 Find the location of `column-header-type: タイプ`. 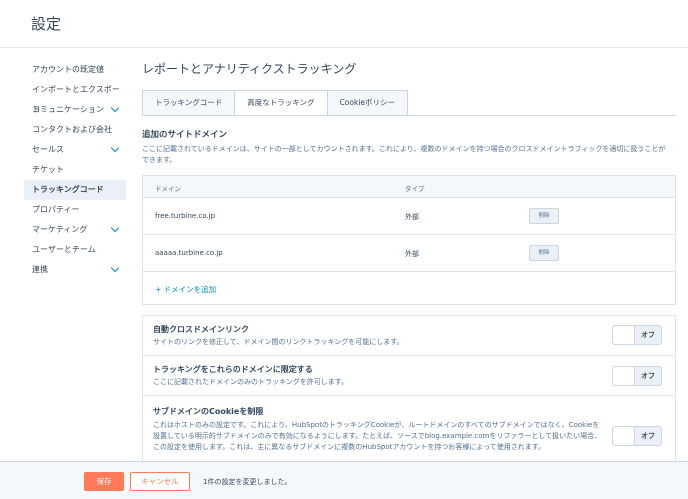

column-header-type: タイプ is located at coordinates (415, 189).